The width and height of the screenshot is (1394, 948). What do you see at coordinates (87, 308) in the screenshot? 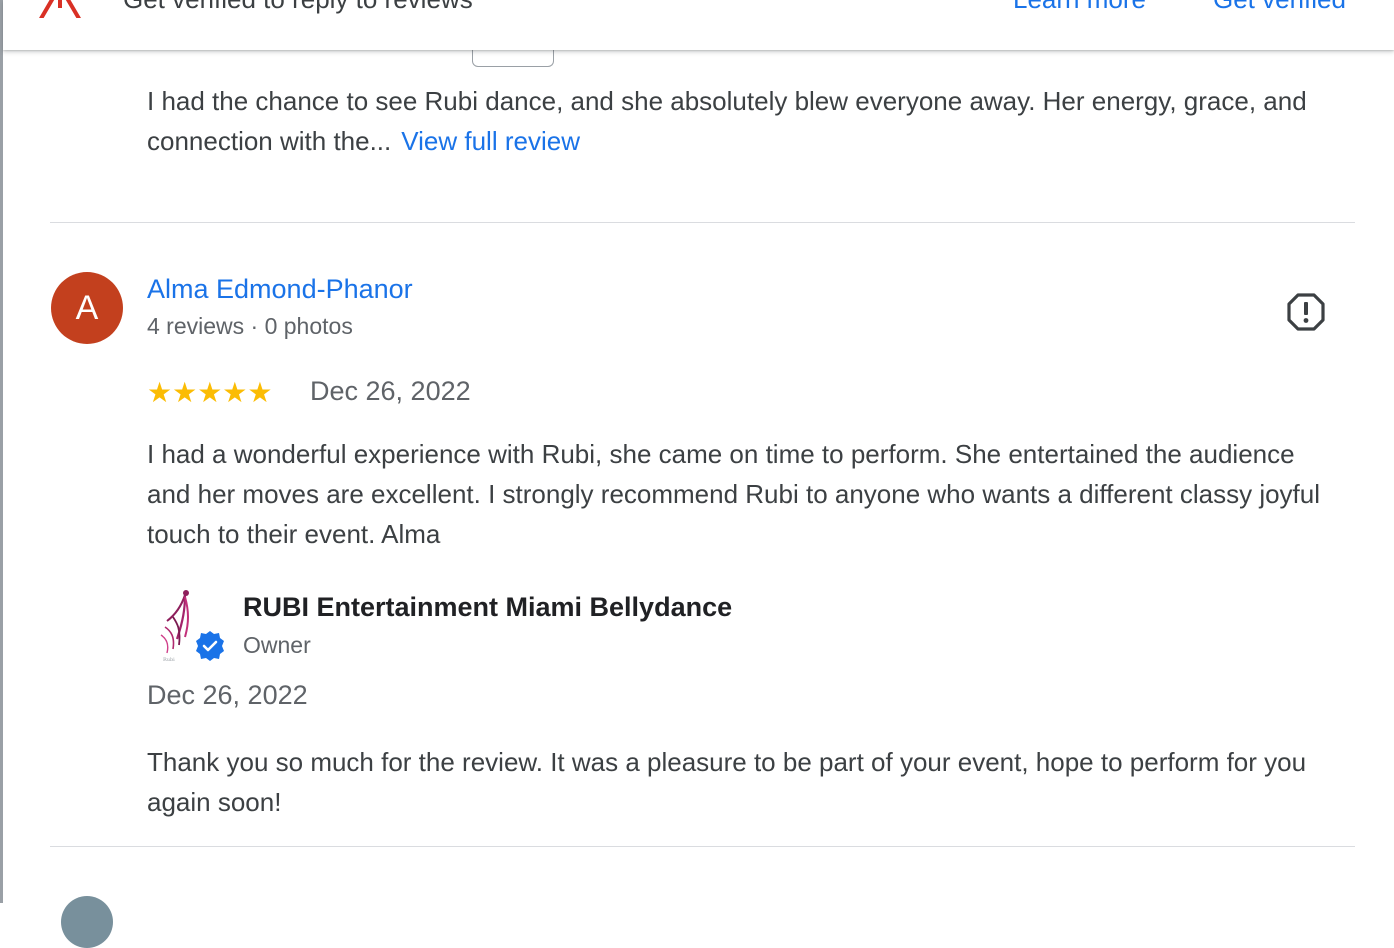
I see `reviewer-avatar: A` at bounding box center [87, 308].